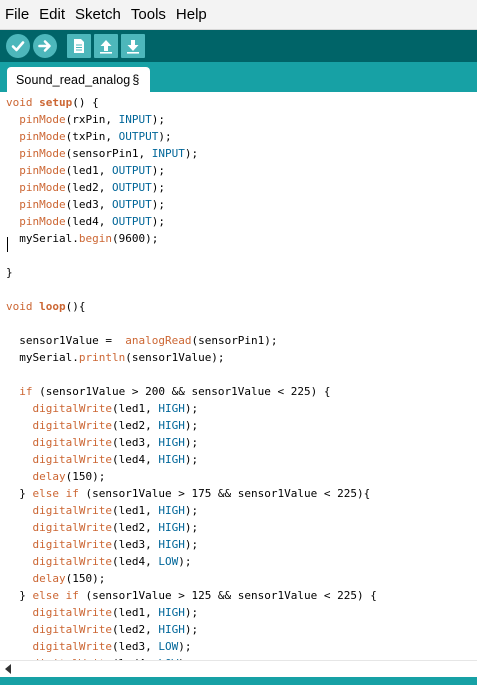 This screenshot has width=477, height=685. I want to click on code-line: pinMode(led2, OUTPUT);, so click(85, 187).